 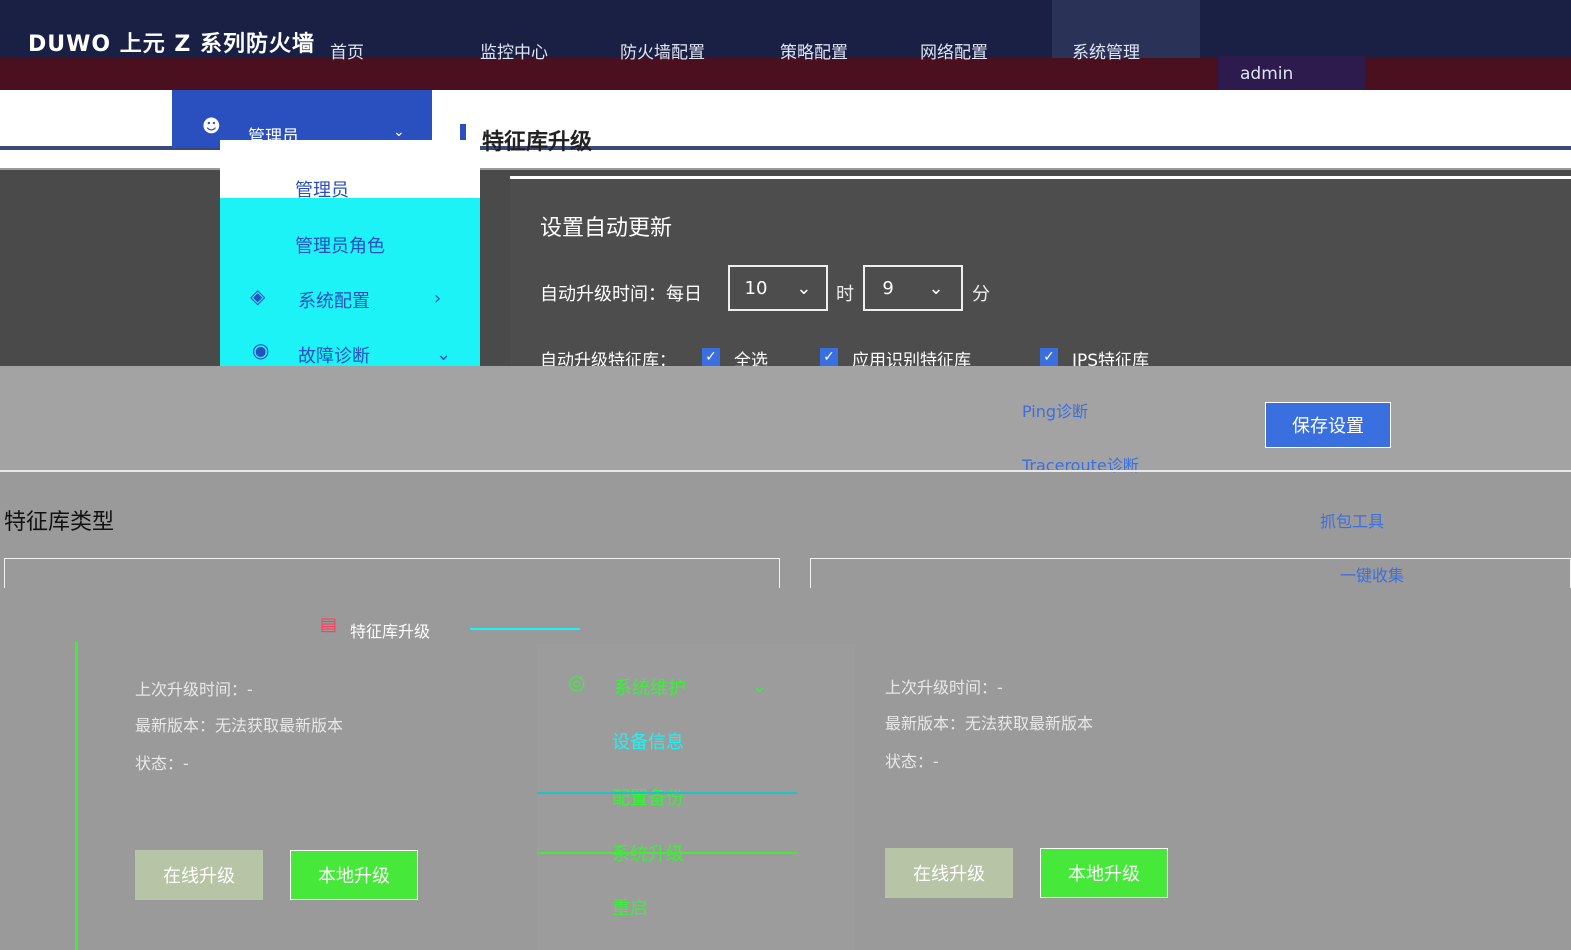 I want to click on hour-unit: 时, so click(x=845, y=294).